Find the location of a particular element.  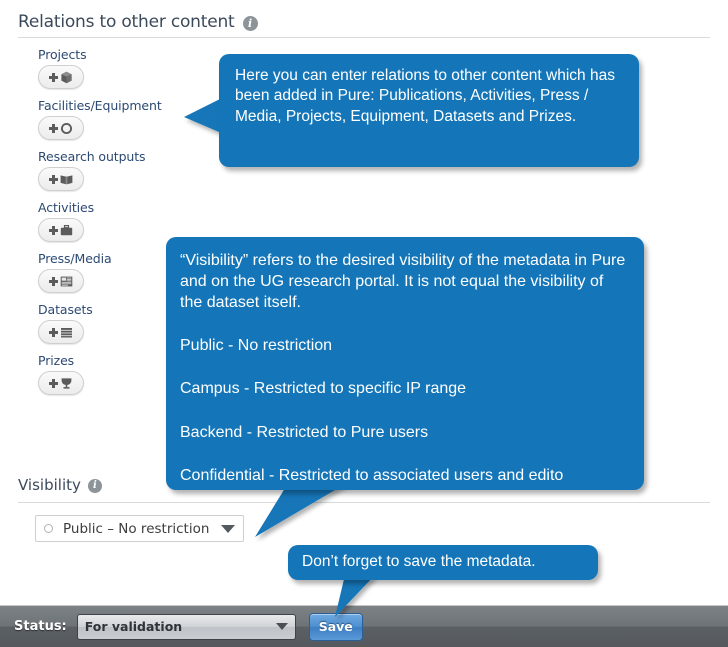

callout-save: Don’t forget to save the metadata. is located at coordinates (443, 562).